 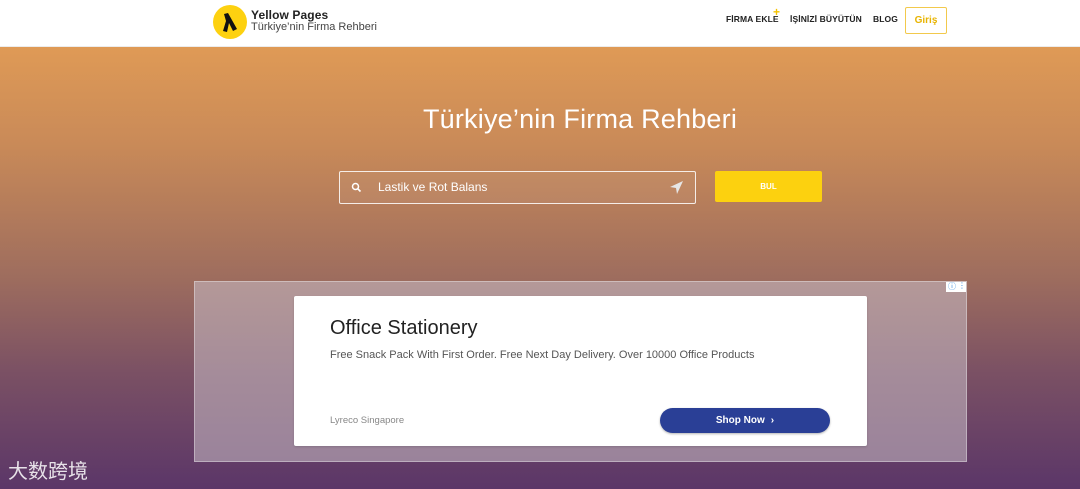 I want to click on ad-choices: ⓘ ⋮, so click(x=956, y=286).